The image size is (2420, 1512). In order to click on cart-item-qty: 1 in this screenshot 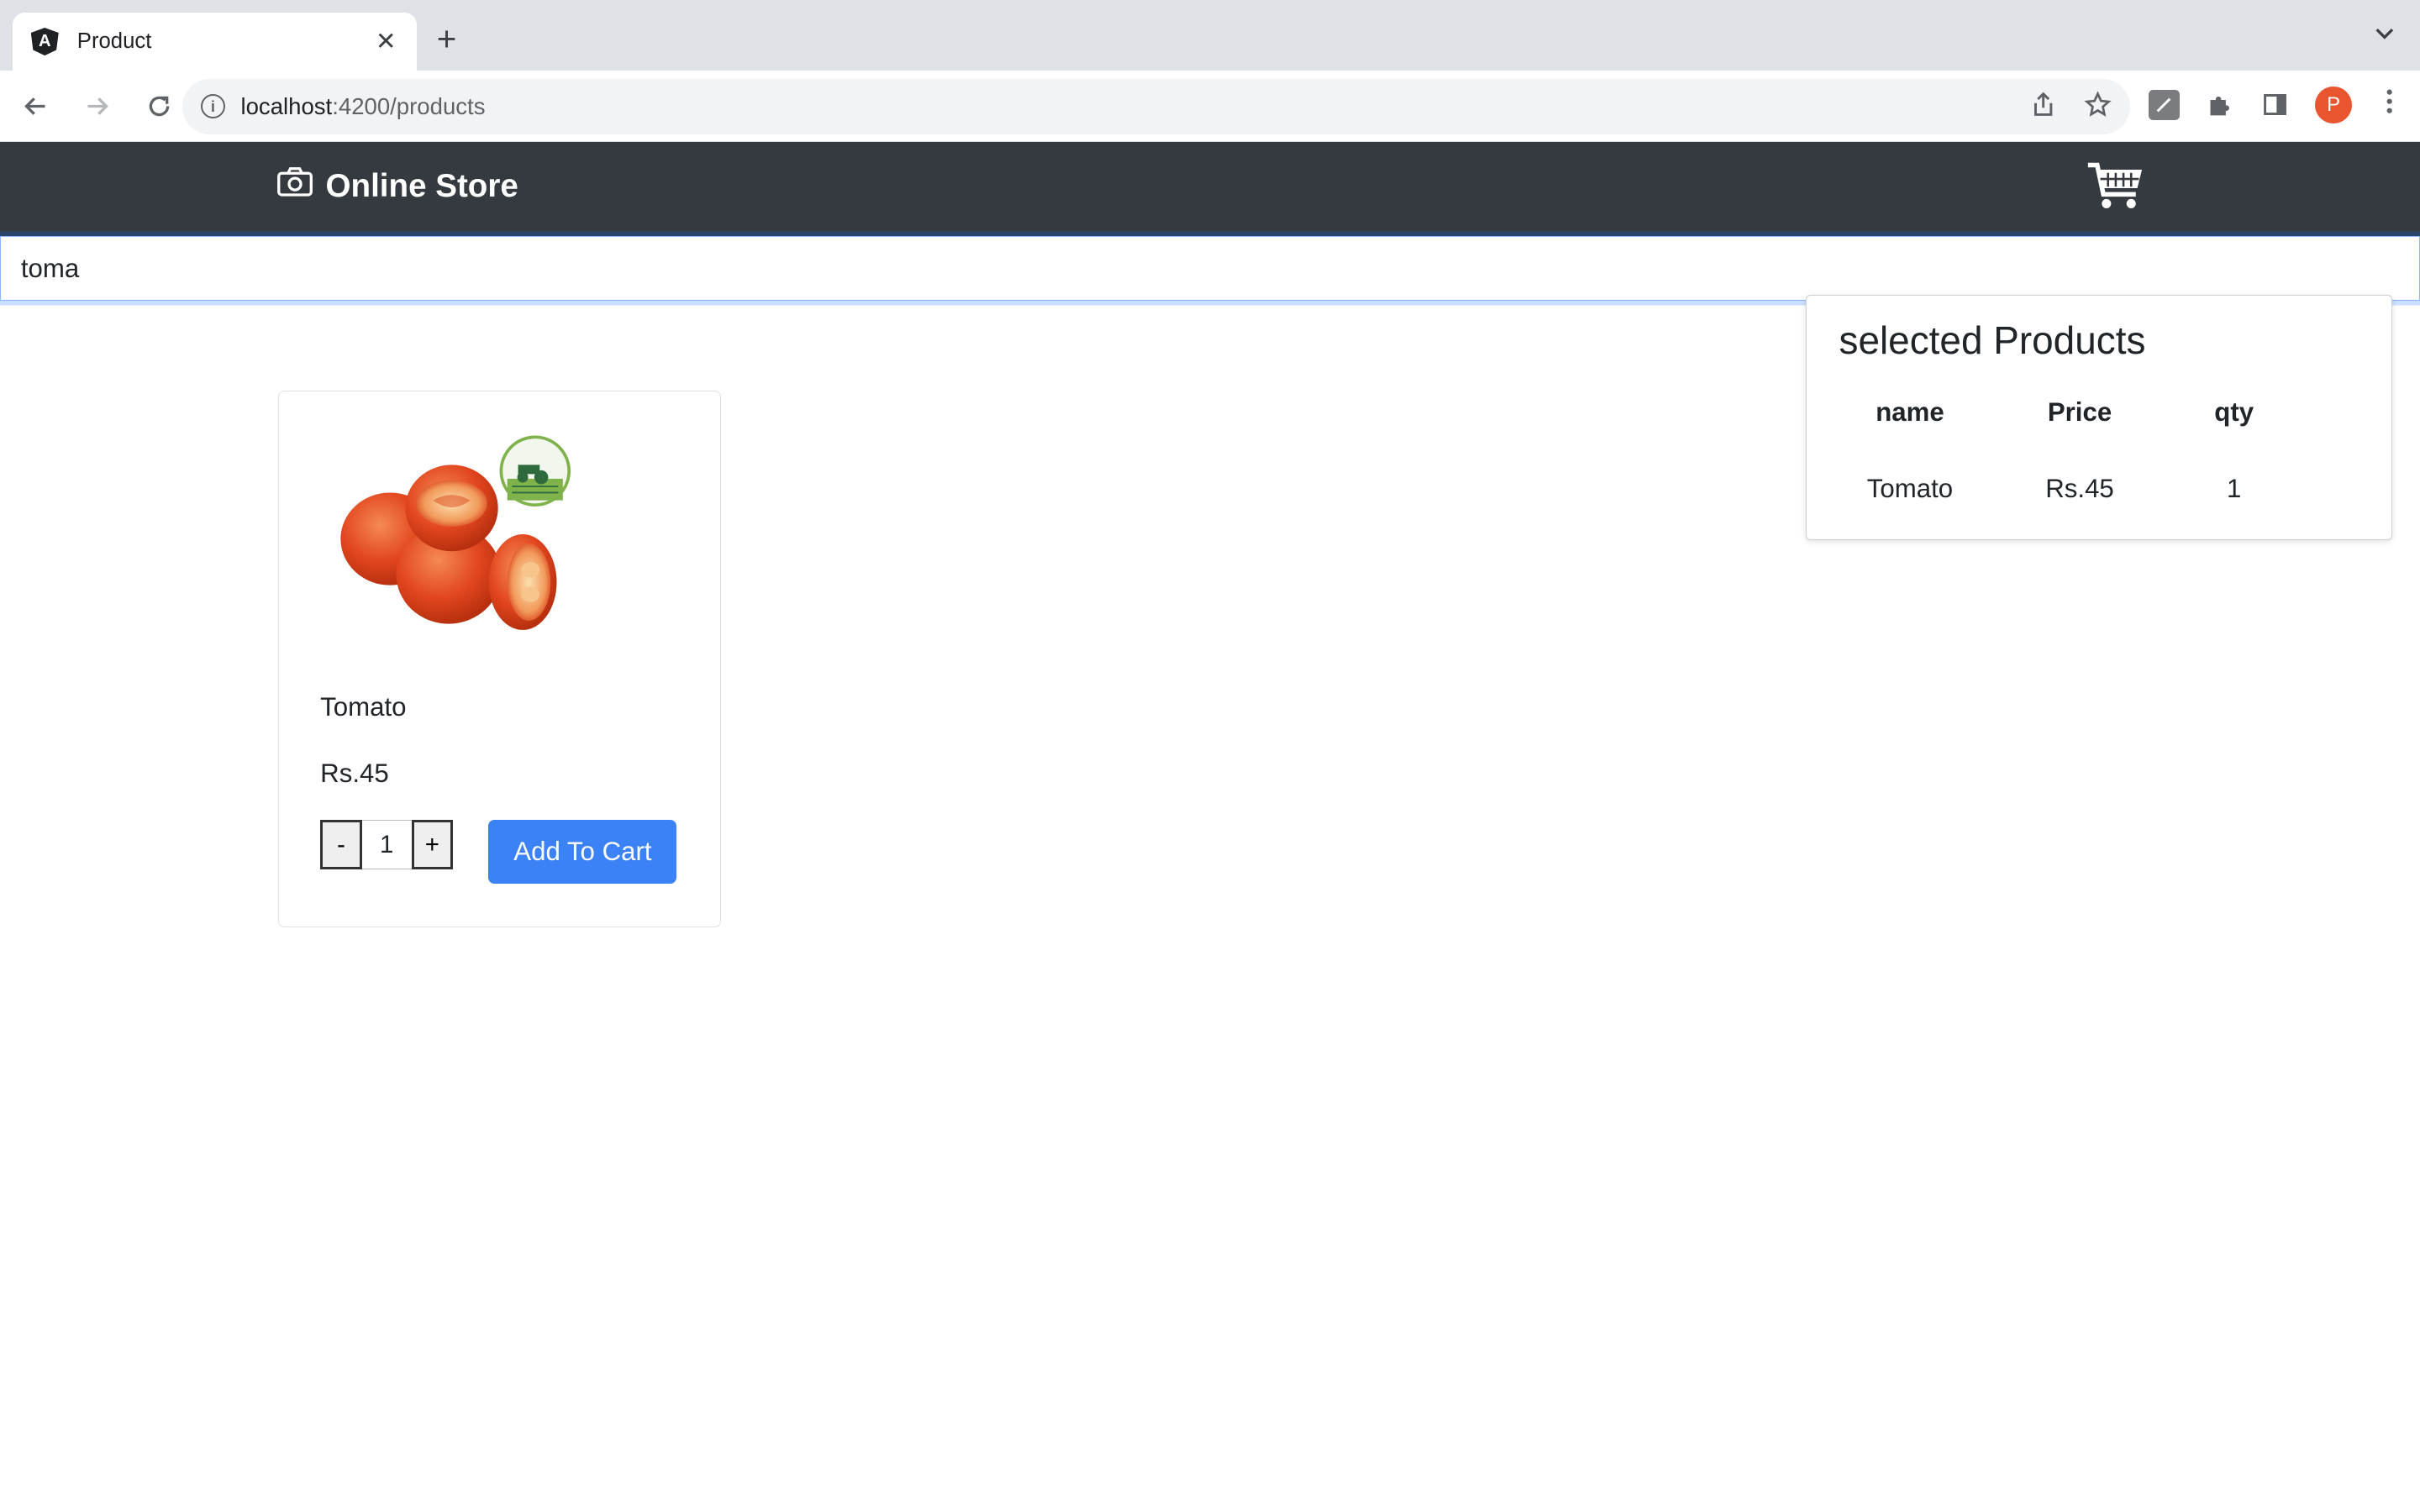, I will do `click(2234, 489)`.